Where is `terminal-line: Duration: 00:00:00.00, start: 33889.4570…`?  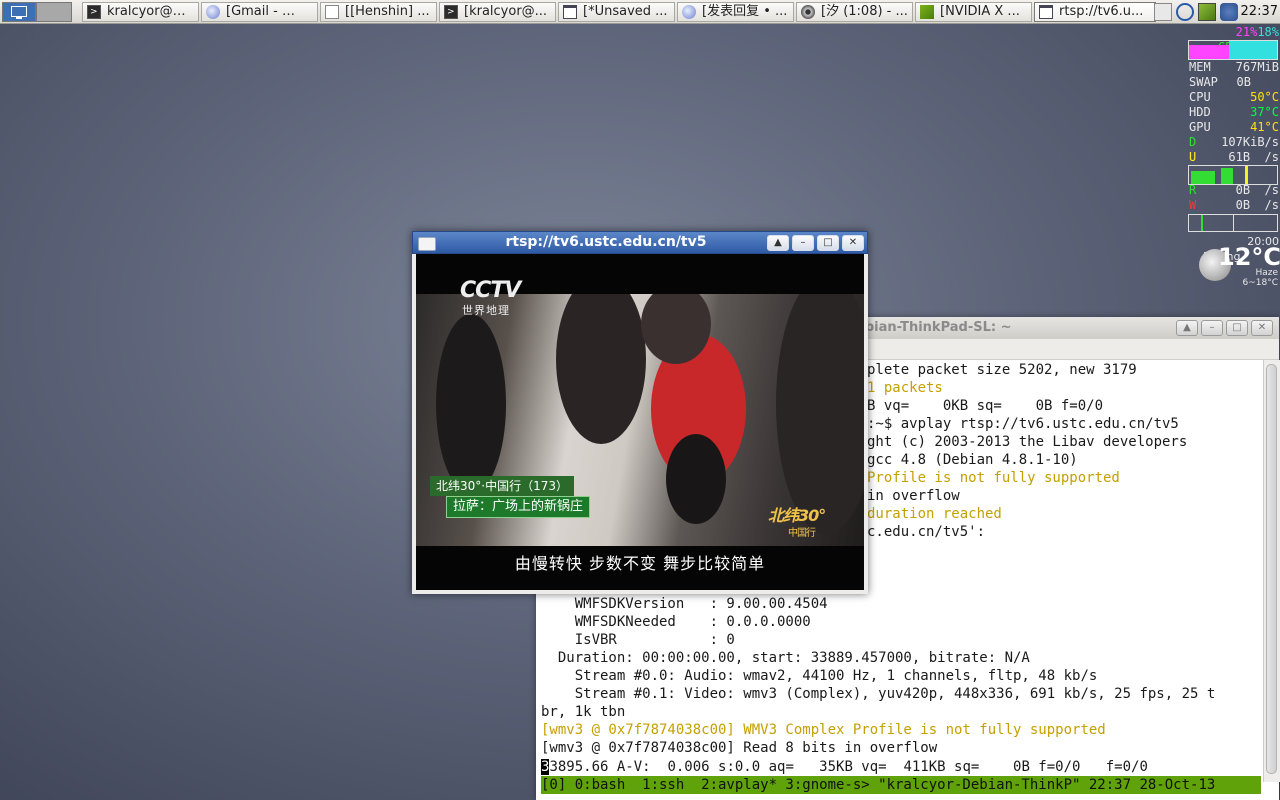 terminal-line: Duration: 00:00:00.00, start: 33889.4570… is located at coordinates (785, 658).